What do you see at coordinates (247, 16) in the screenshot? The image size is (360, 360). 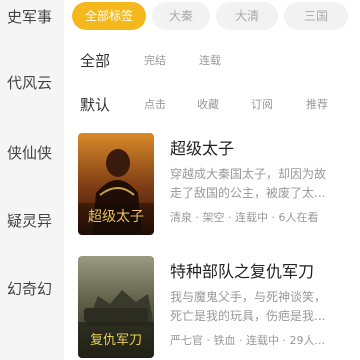 I see `chip-qing: 大清` at bounding box center [247, 16].